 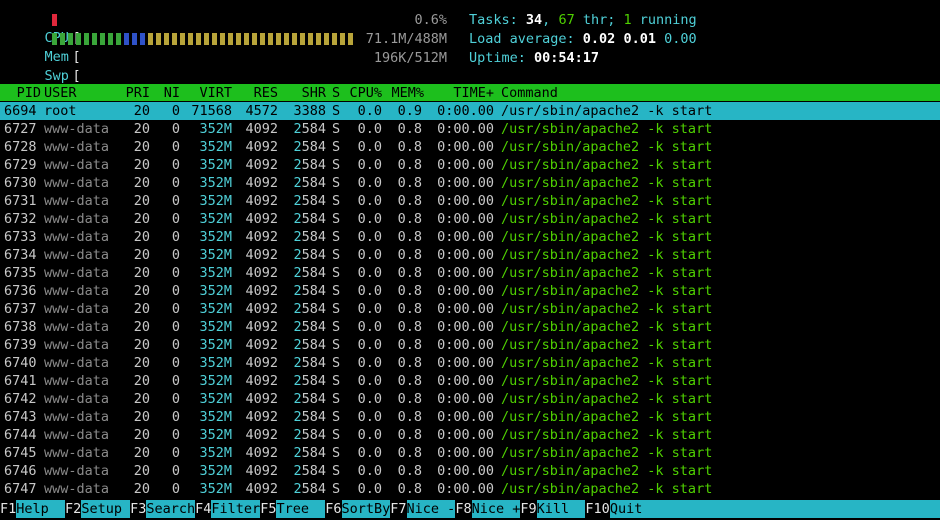 What do you see at coordinates (553, 509) in the screenshot?
I see `fkey-f9: F9 Kill` at bounding box center [553, 509].